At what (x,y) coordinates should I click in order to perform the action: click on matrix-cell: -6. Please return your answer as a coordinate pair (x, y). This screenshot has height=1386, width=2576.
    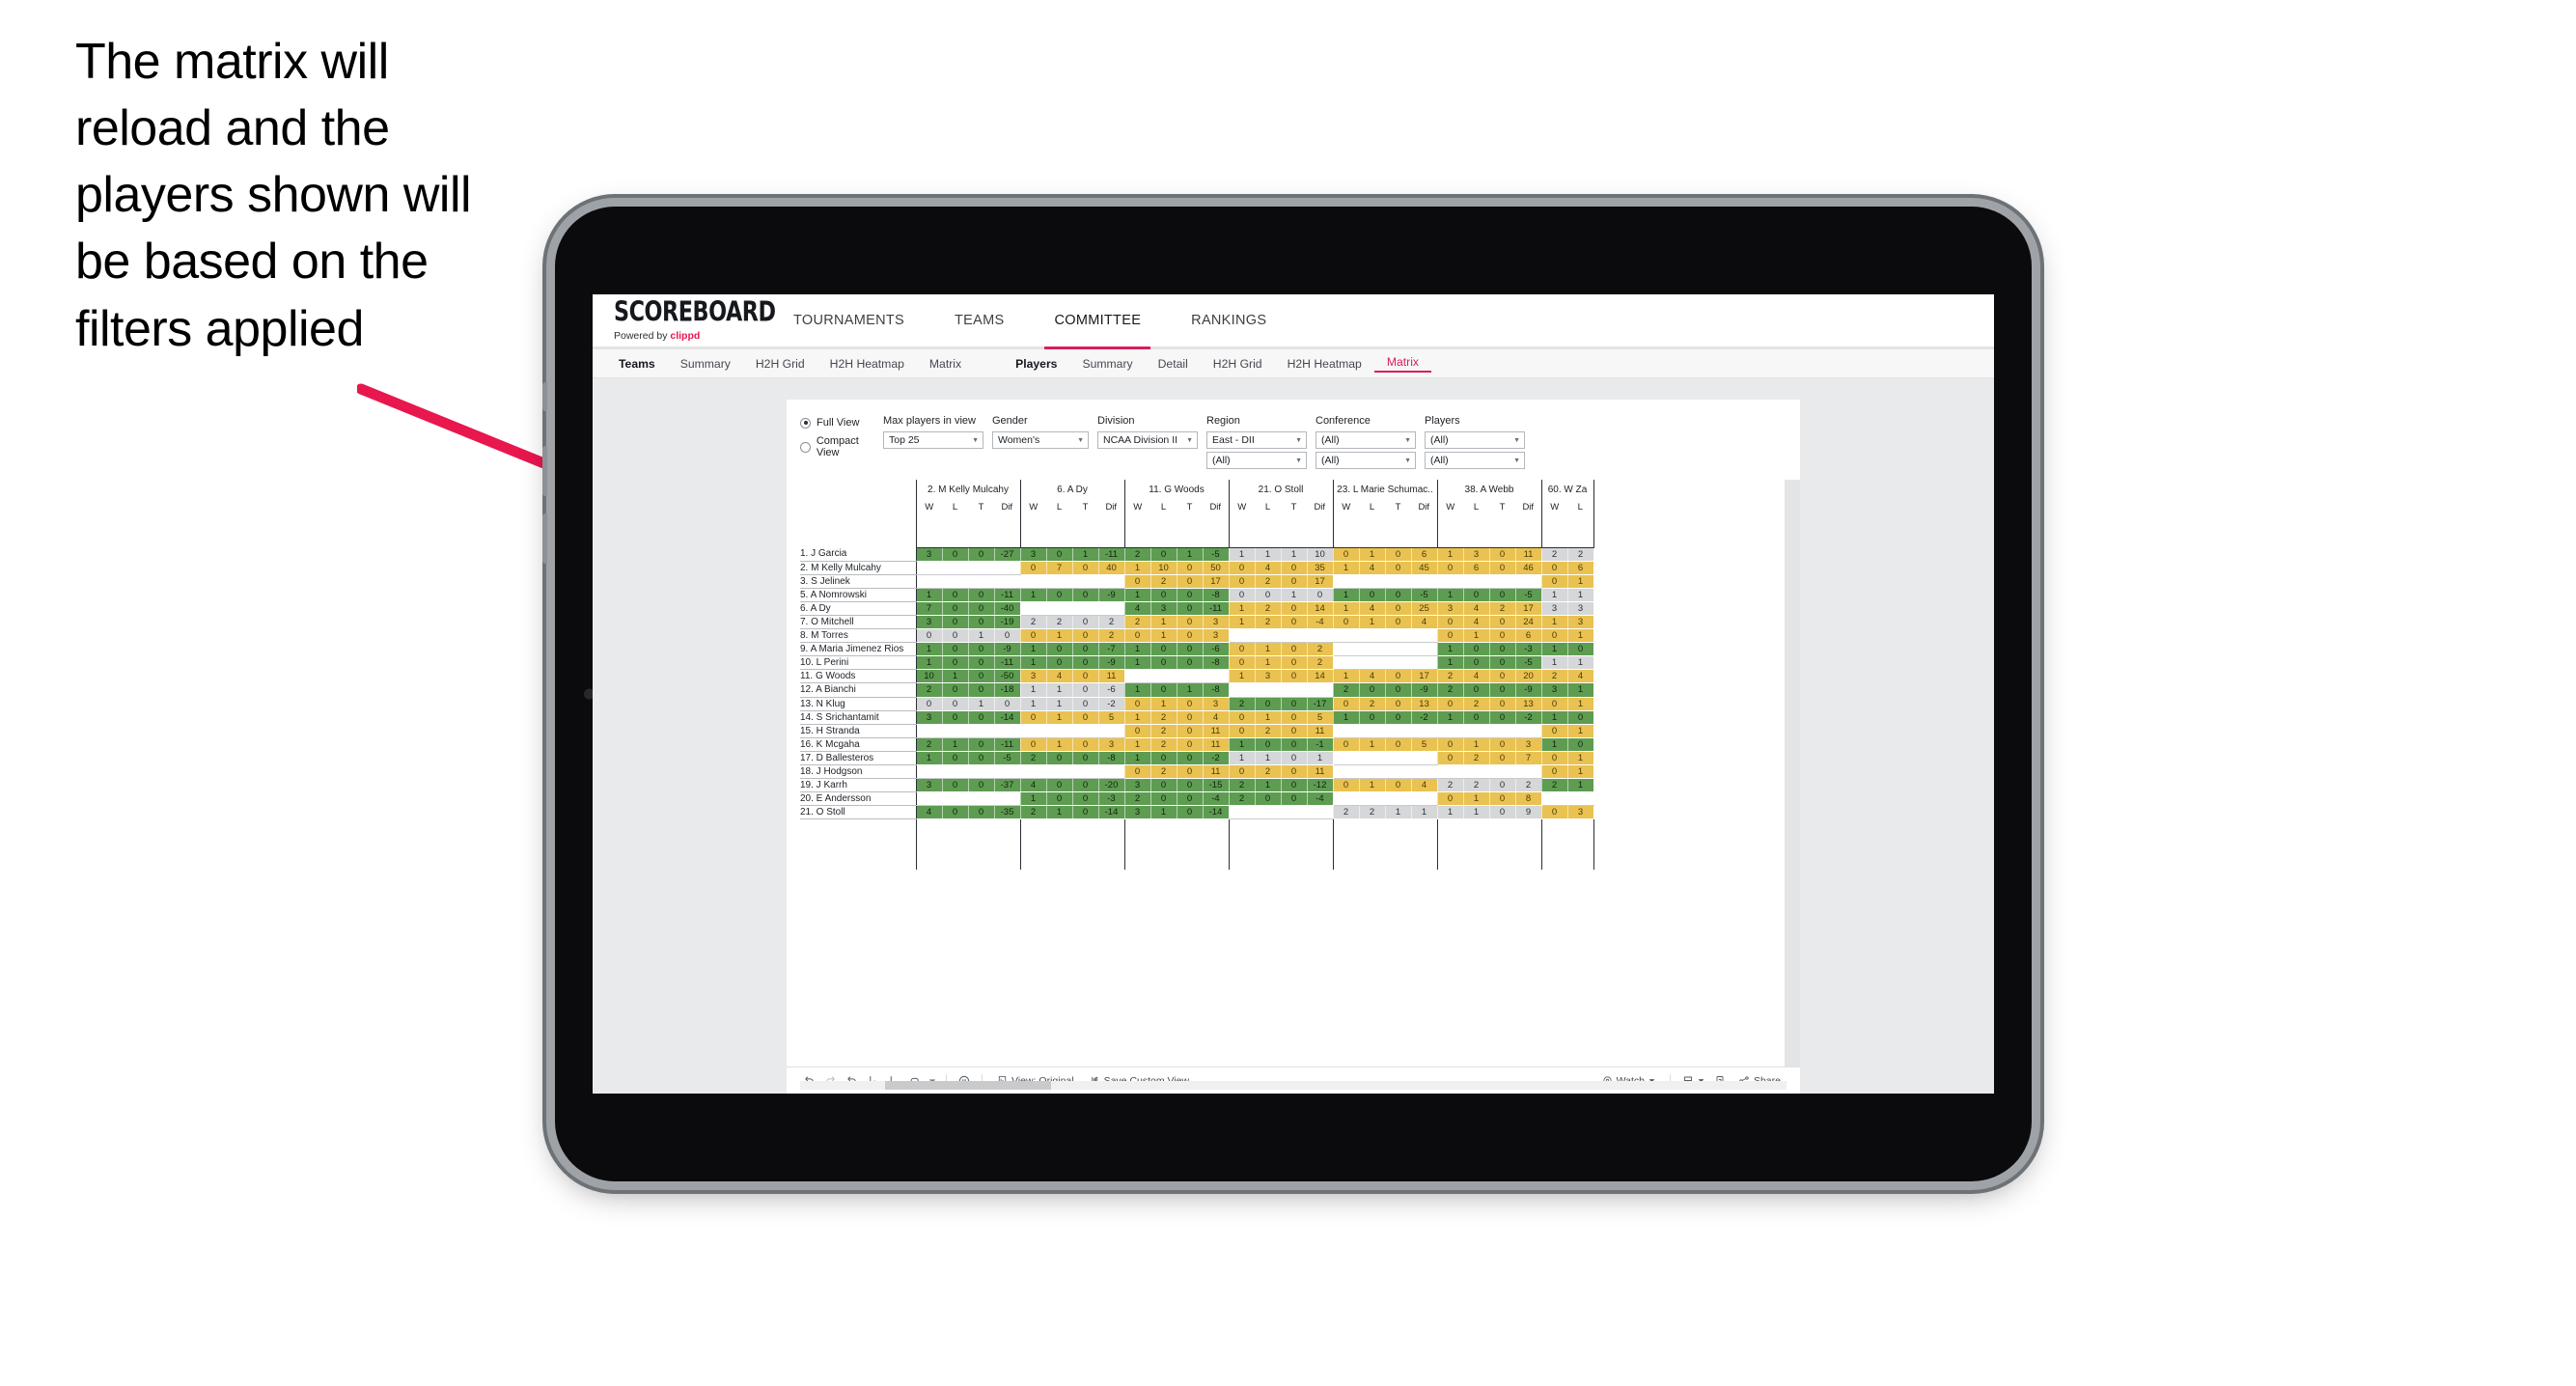
    Looking at the image, I should click on (1111, 690).